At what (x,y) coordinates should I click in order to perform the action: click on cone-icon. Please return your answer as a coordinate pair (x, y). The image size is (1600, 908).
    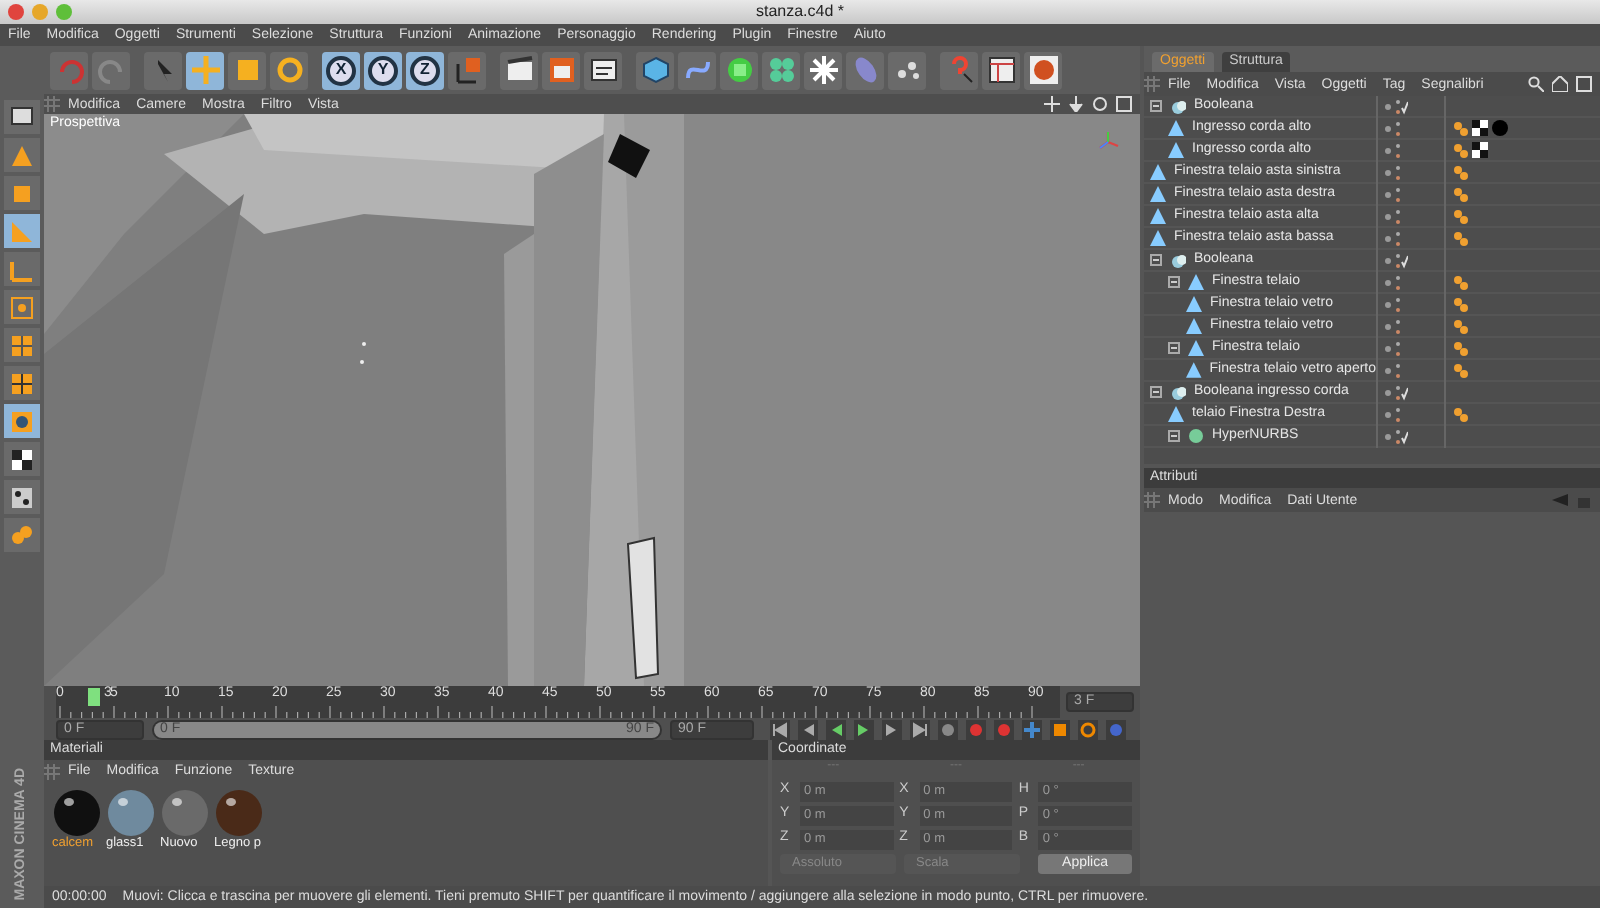
    Looking at the image, I should click on (1176, 413).